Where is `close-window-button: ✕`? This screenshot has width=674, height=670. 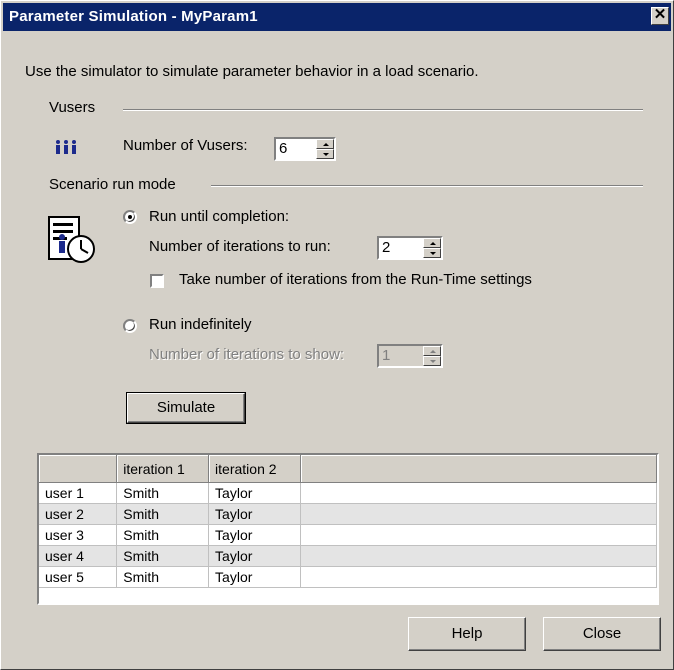 close-window-button: ✕ is located at coordinates (660, 16).